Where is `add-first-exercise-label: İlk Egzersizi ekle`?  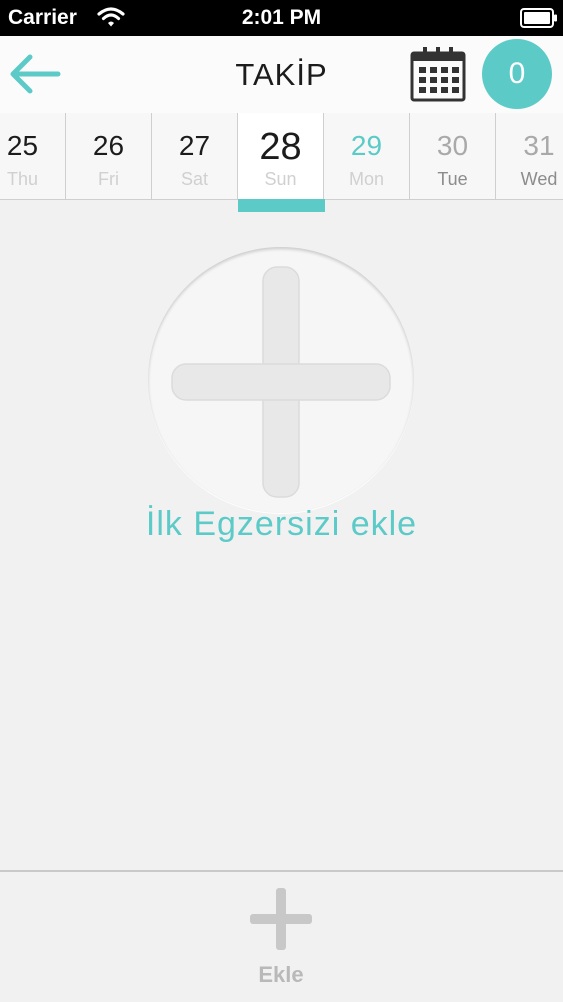 add-first-exercise-label: İlk Egzersizi ekle is located at coordinates (281, 524).